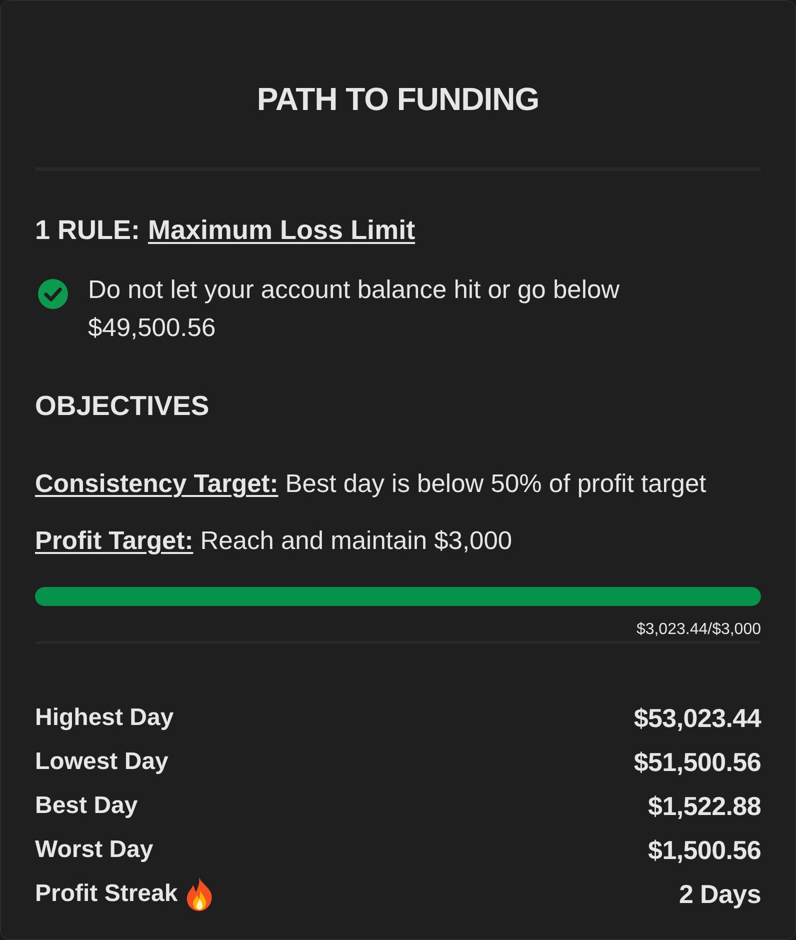  What do you see at coordinates (697, 762) in the screenshot?
I see `stat-value: $51,500.56` at bounding box center [697, 762].